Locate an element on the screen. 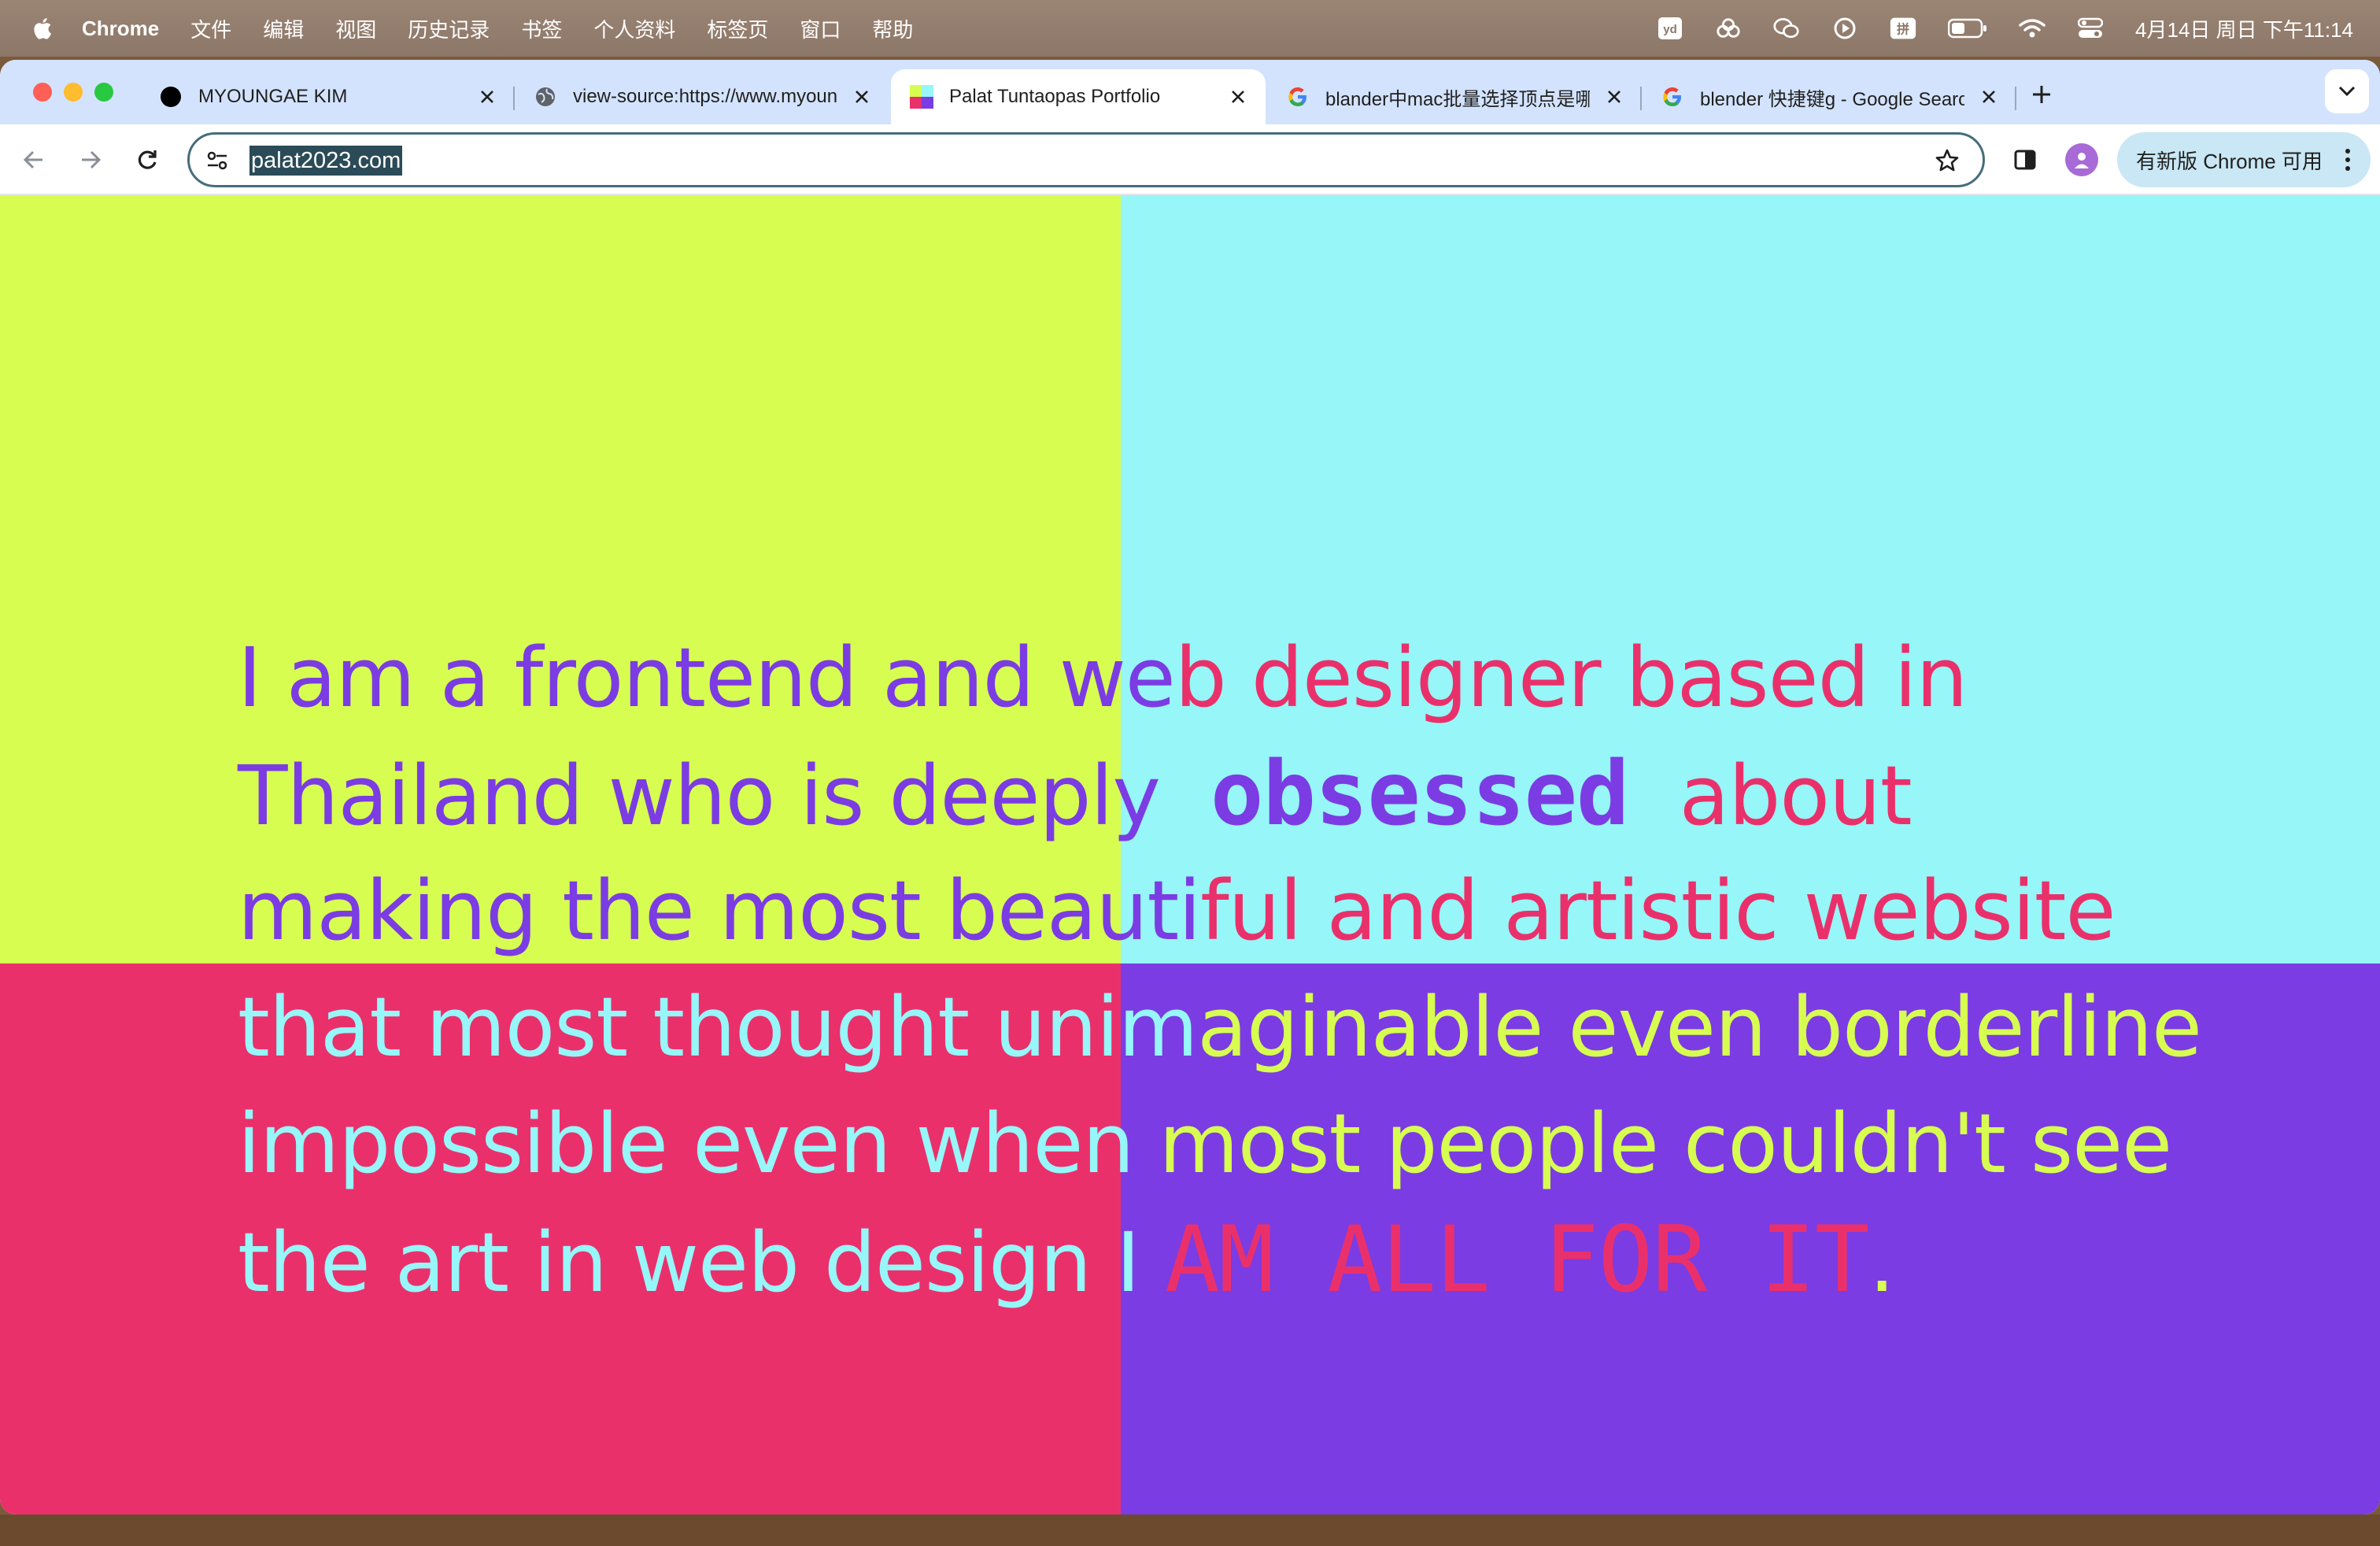 The width and height of the screenshot is (2380, 1546). tab-myoungae-kim: MYOUNGAE KIM is located at coordinates (327, 96).